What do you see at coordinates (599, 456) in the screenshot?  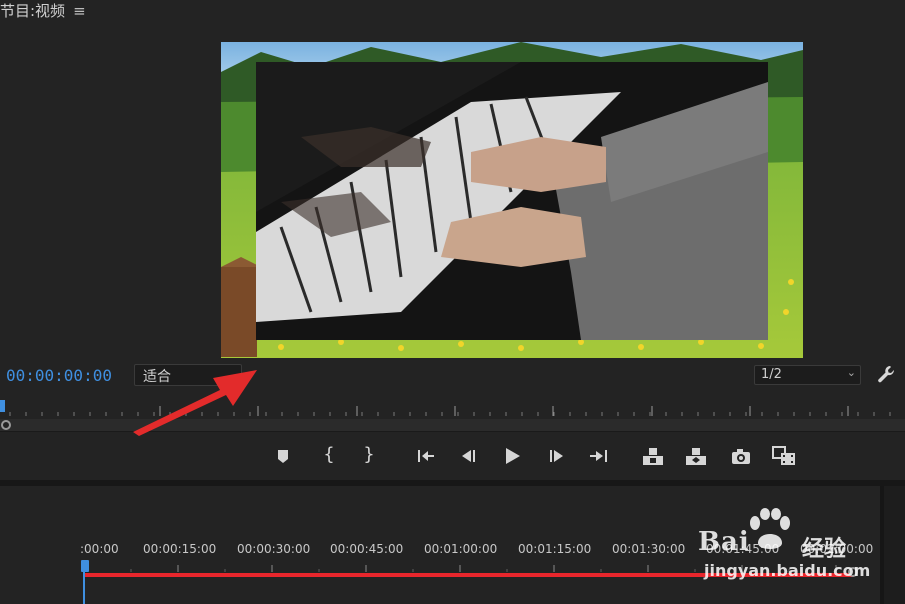 I see `go-to-out-button` at bounding box center [599, 456].